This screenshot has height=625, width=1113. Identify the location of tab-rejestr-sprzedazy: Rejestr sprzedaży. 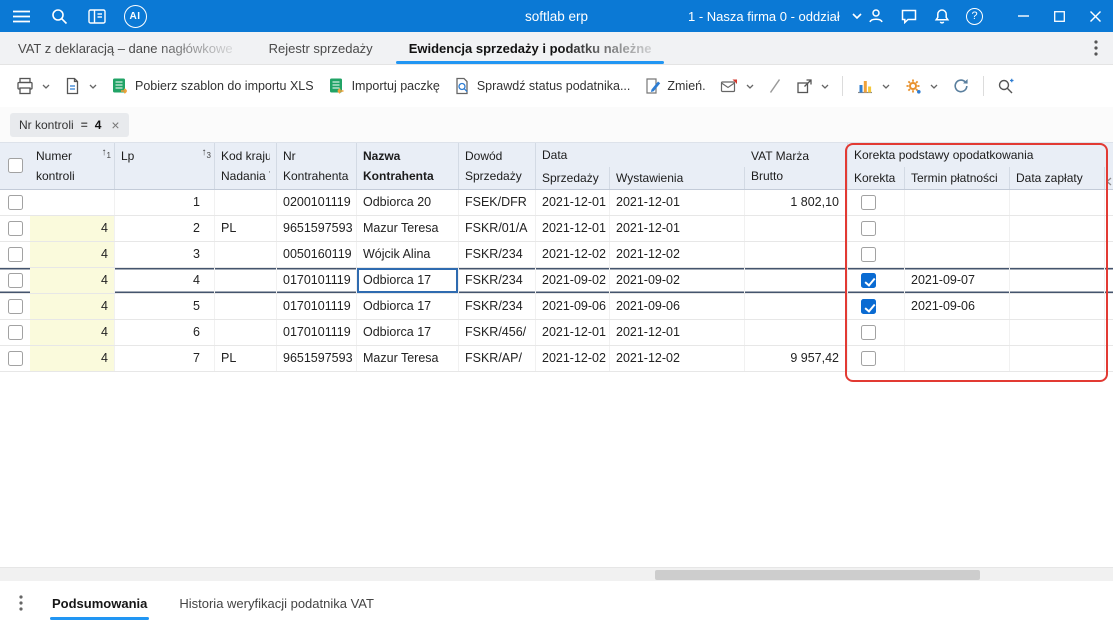
(321, 48).